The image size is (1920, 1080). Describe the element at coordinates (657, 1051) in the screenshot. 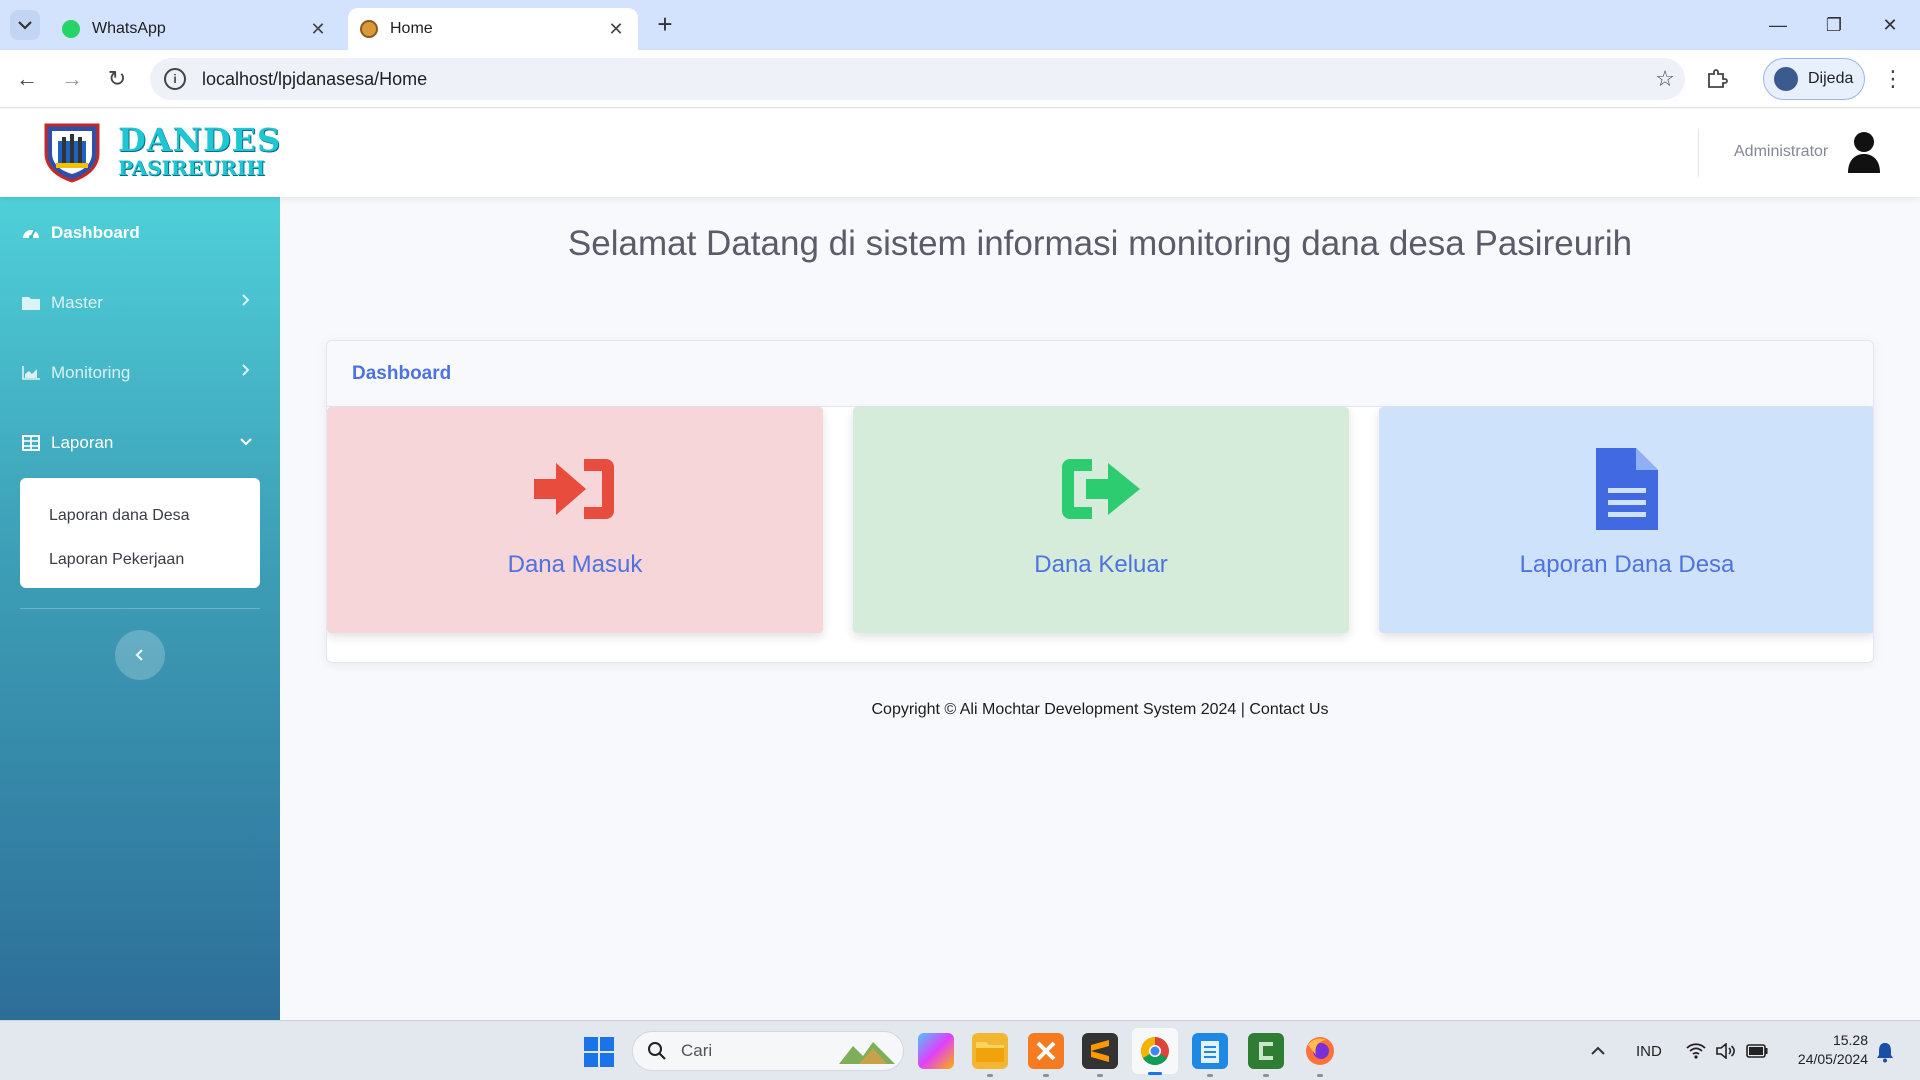

I see `search-icon` at that location.